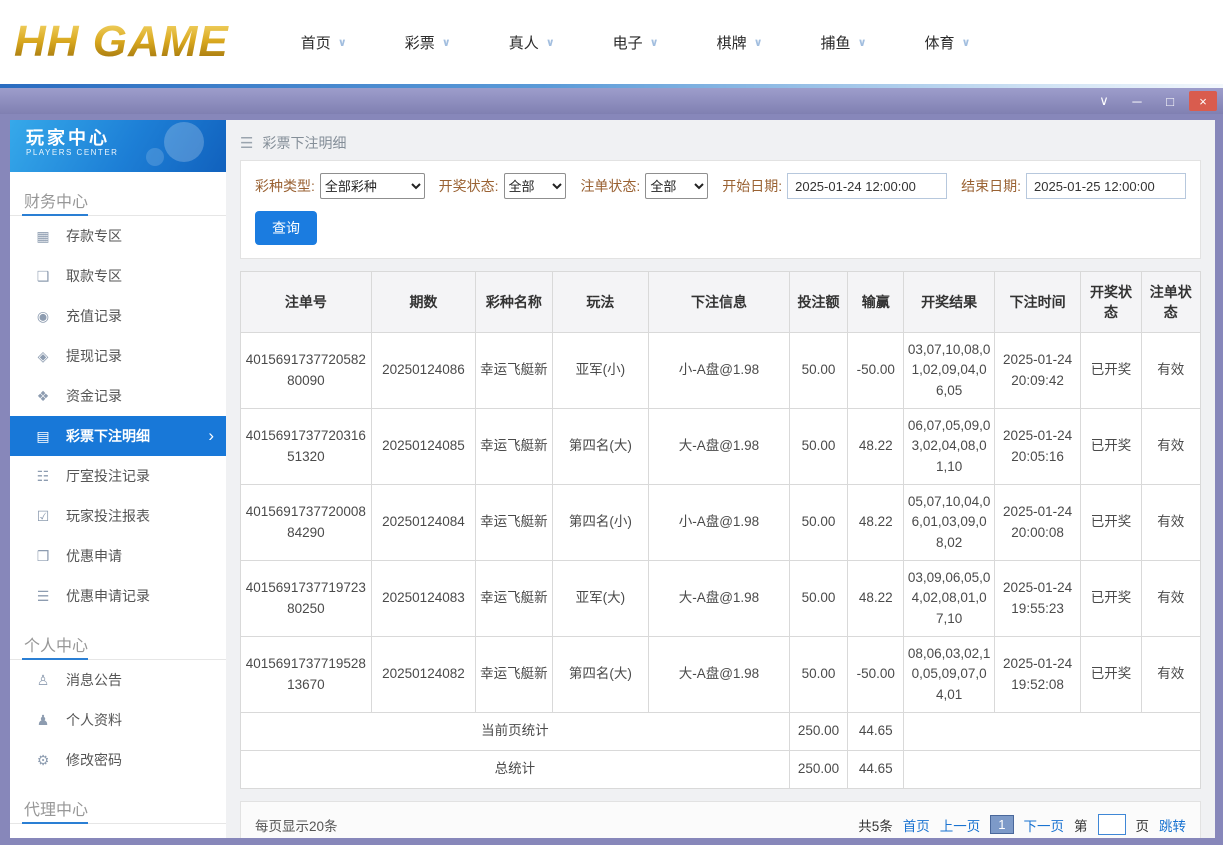  What do you see at coordinates (867, 186) in the screenshot?
I see `start-date-input` at bounding box center [867, 186].